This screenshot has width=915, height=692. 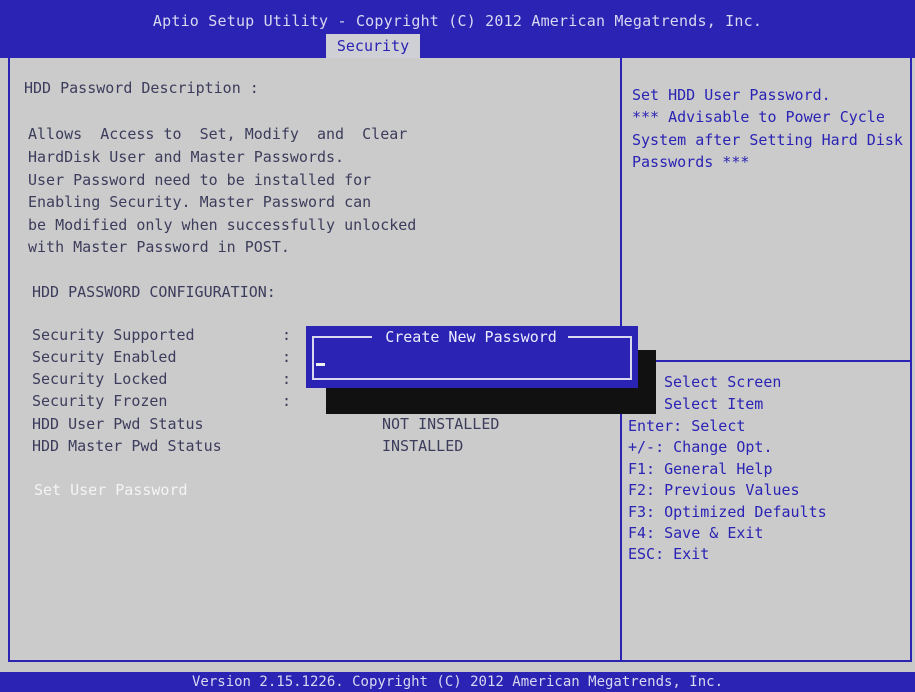 I want to click on key-hint-esc: ESC: Exit, so click(x=669, y=554).